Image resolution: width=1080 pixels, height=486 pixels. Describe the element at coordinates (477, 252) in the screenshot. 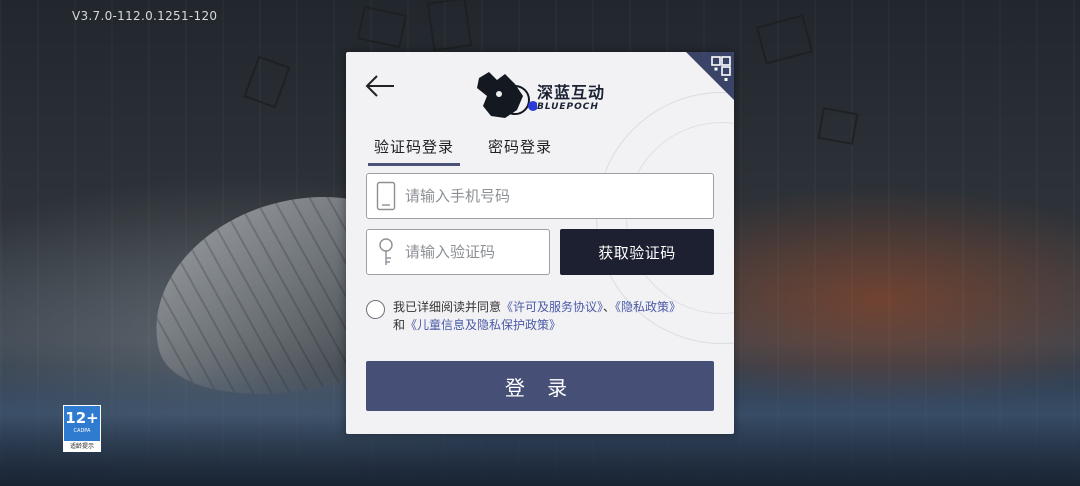

I see `code-input` at that location.